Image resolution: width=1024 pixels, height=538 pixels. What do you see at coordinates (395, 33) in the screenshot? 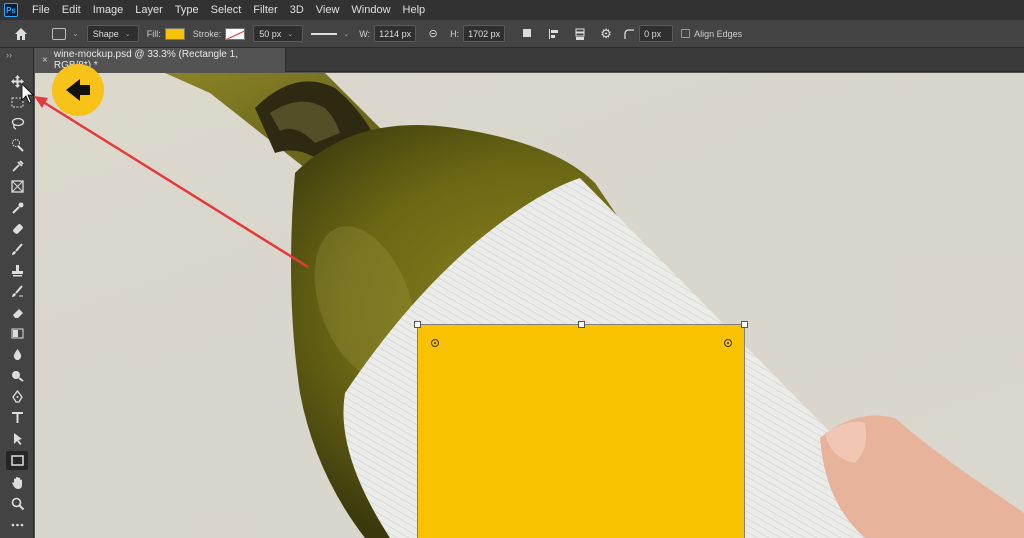
I see `width-field: 1214 px` at bounding box center [395, 33].